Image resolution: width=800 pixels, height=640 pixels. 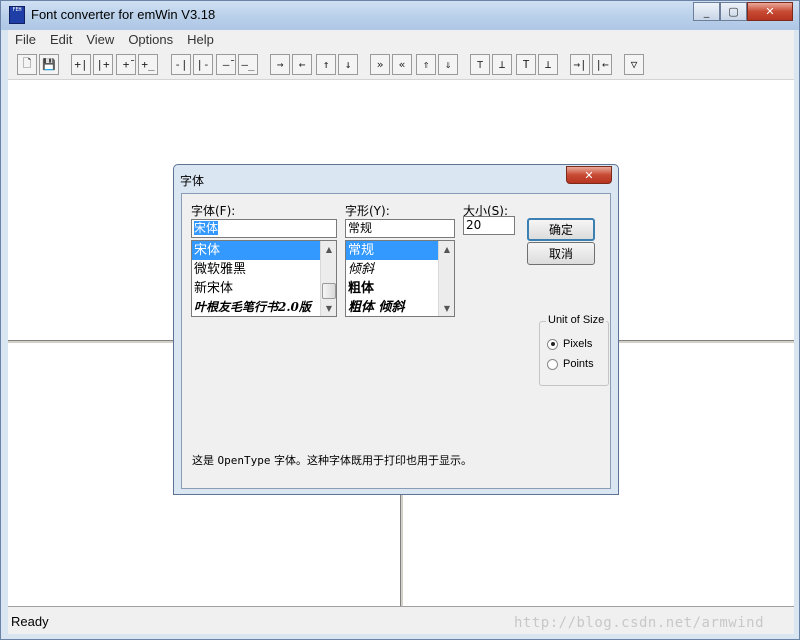 I want to click on font-label: 字体(F):, so click(x=213, y=211).